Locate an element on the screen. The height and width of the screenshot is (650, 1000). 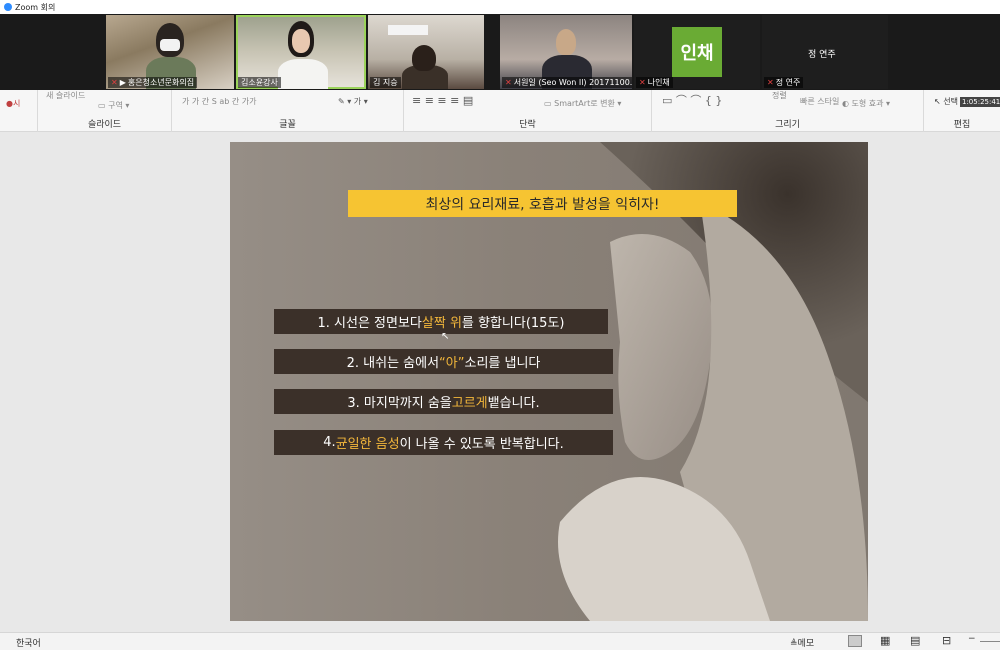
select-button: ↖ 선택 is located at coordinates (946, 101).